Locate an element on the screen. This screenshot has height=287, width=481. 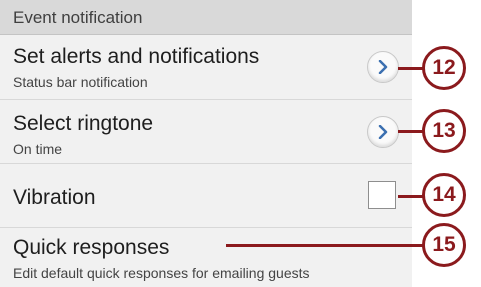
callout-badge: 14 is located at coordinates (444, 195).